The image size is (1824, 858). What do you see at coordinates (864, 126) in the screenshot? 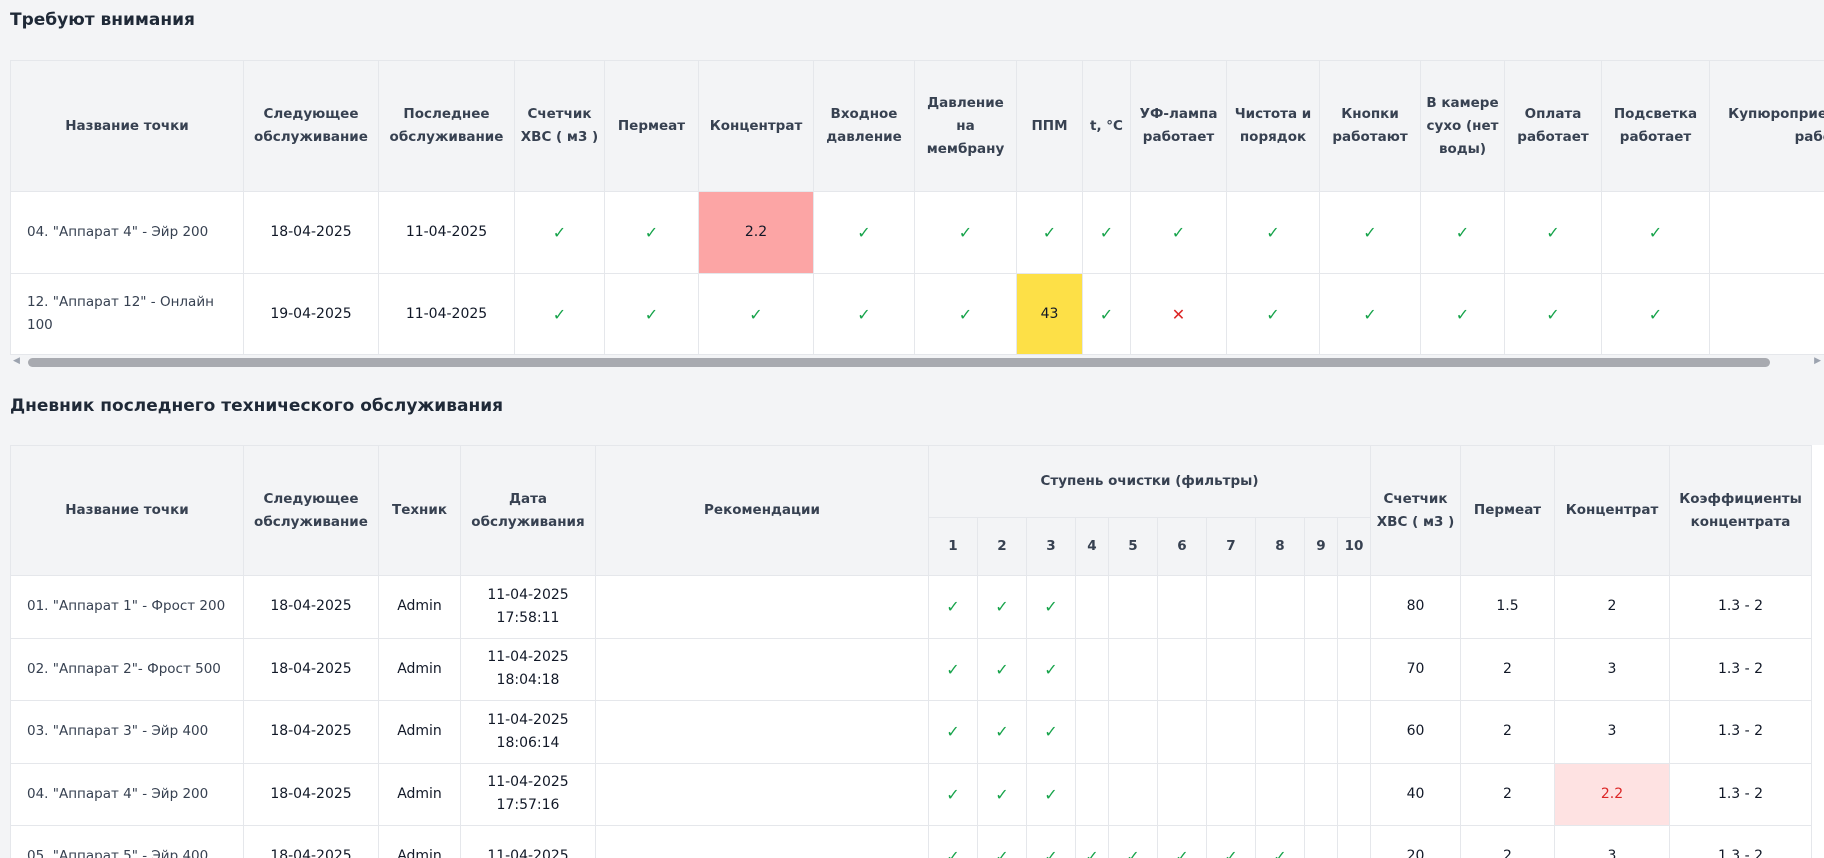
I see `col-header-inlet-pressure: Входное давление` at bounding box center [864, 126].